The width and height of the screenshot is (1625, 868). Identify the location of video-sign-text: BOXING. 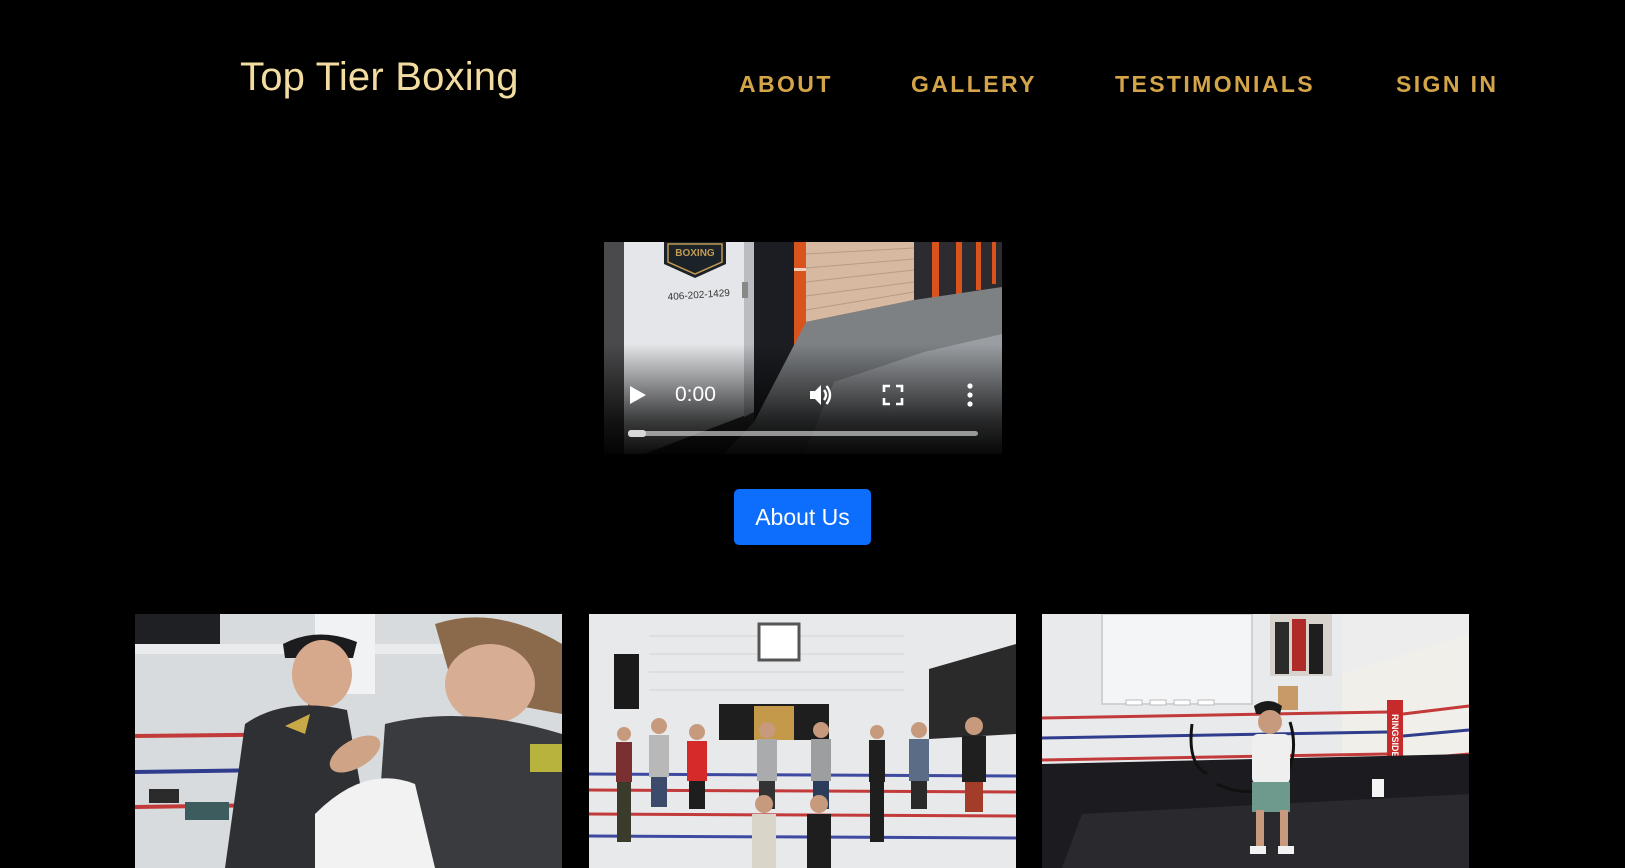
(695, 253).